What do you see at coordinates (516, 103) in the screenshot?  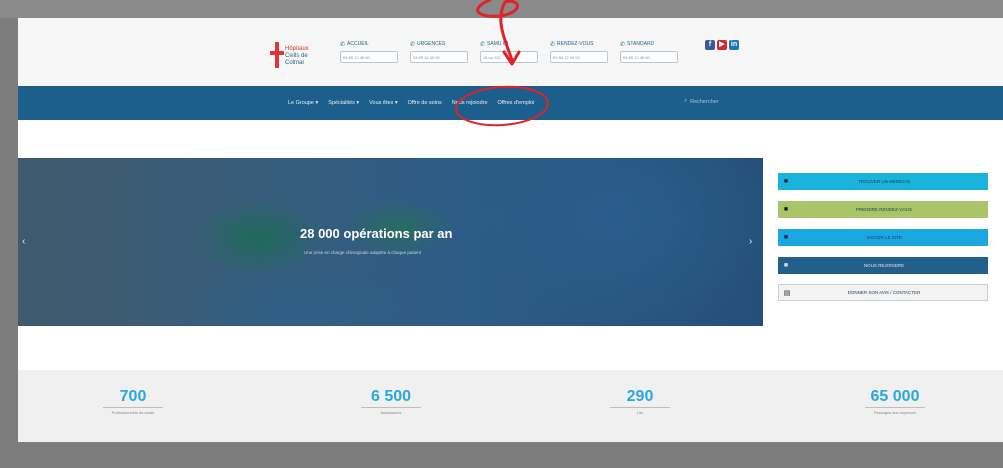 I see `nav-item-offres-emploi: Offres d'emploi` at bounding box center [516, 103].